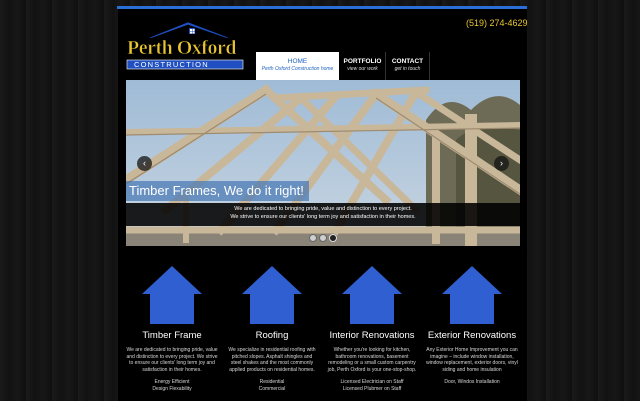 Image resolution: width=640 pixels, height=401 pixels. What do you see at coordinates (217, 191) in the screenshot?
I see `slider-caption-title: Timber Frames, We do it right!` at bounding box center [217, 191].